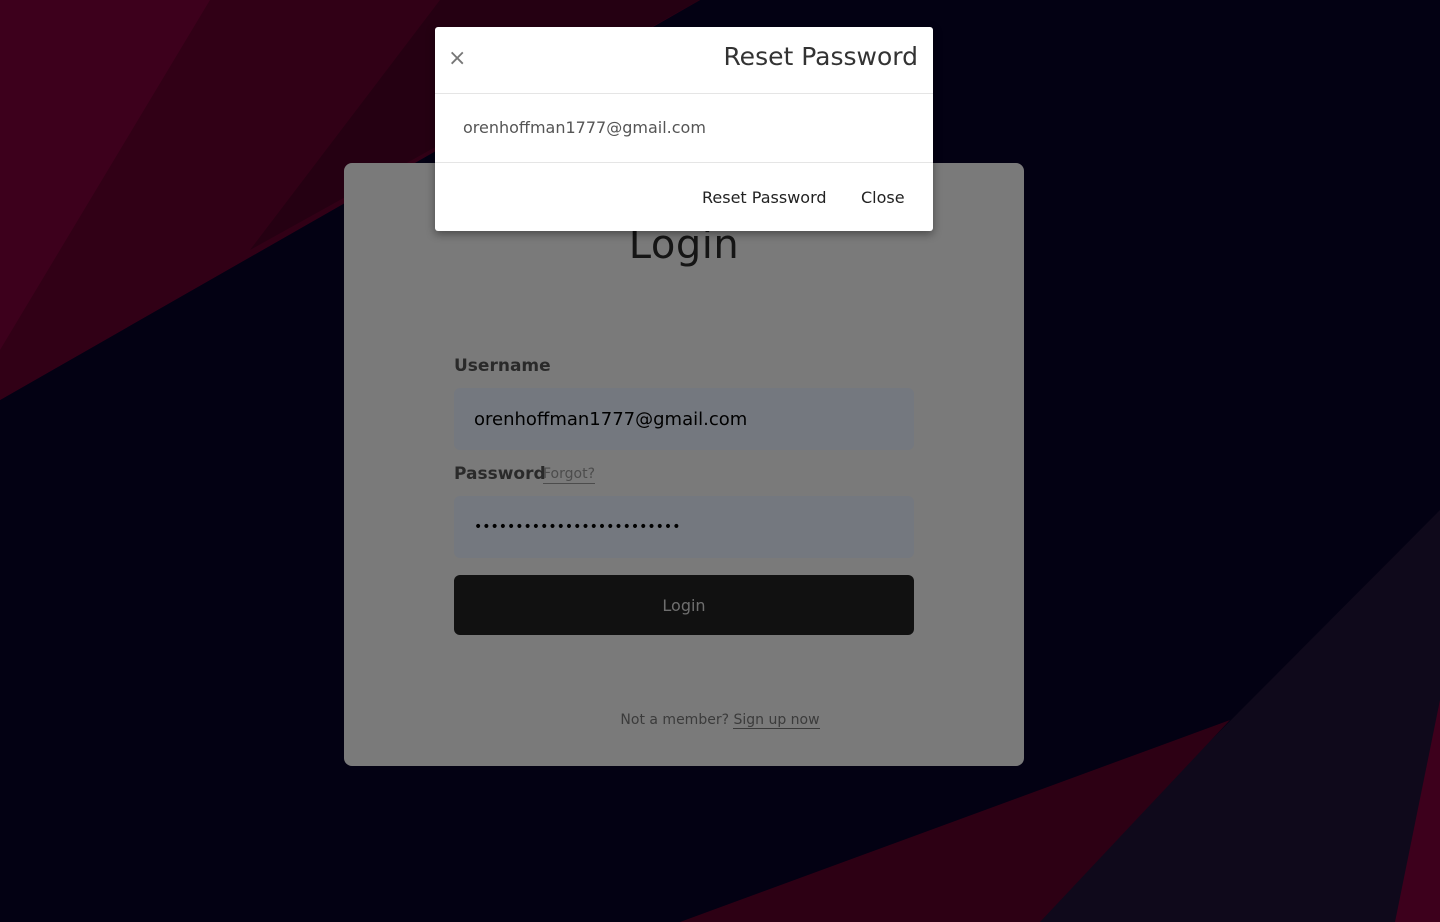  What do you see at coordinates (820, 56) in the screenshot?
I see `modal-title: Reset Password` at bounding box center [820, 56].